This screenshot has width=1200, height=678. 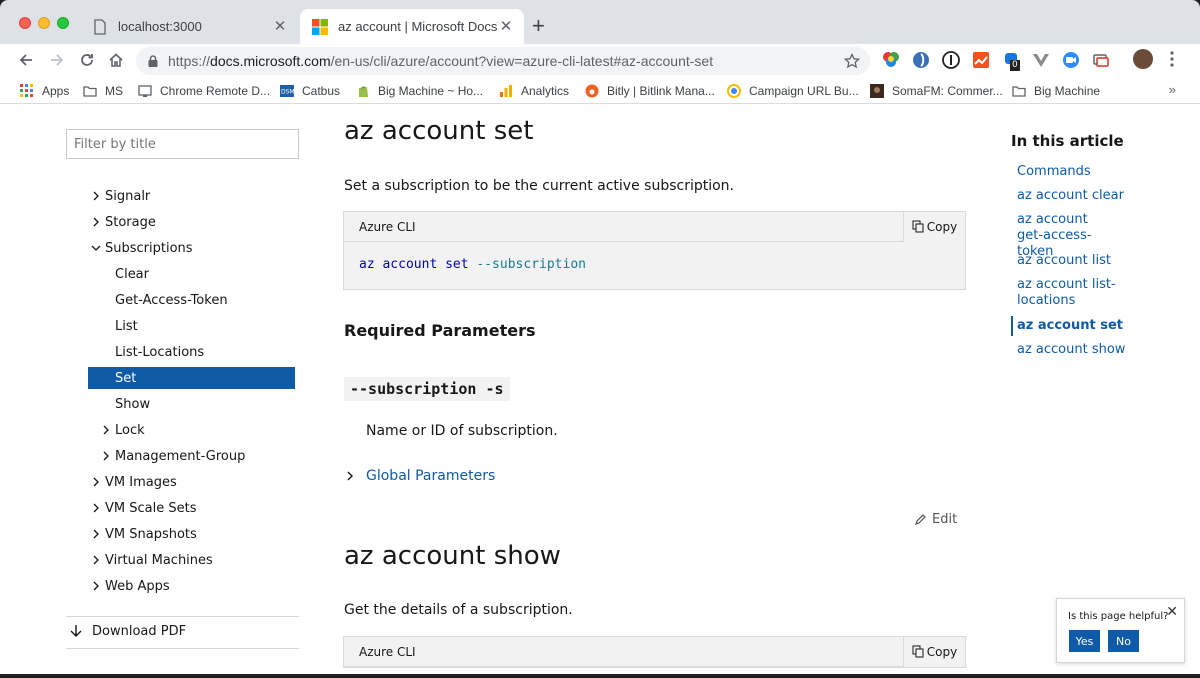 I want to click on toc-item-clear: Clear, so click(x=132, y=274).